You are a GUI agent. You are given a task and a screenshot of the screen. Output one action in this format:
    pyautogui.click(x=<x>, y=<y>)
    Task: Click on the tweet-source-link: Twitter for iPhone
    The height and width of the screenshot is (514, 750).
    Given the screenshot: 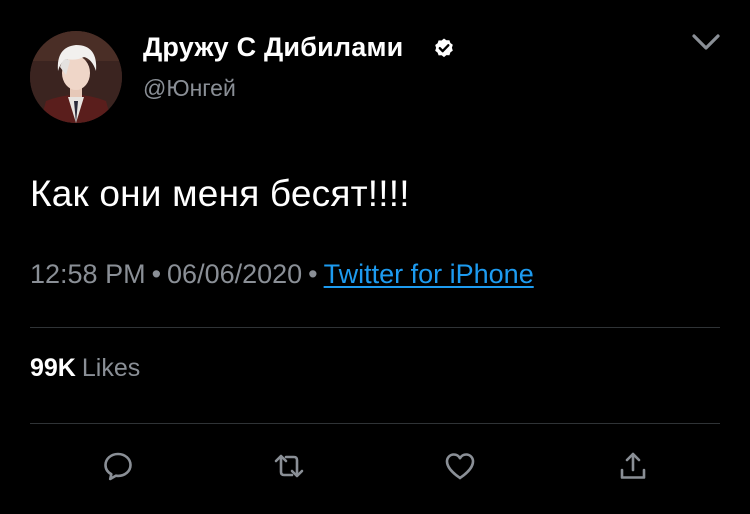 What is the action you would take?
    pyautogui.click(x=429, y=274)
    